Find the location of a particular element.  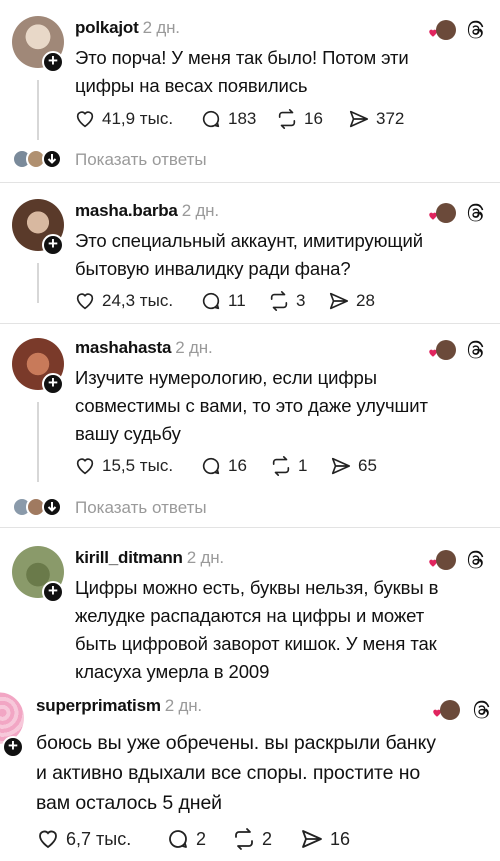

like-button: 15,5 тыс. is located at coordinates (123, 466).